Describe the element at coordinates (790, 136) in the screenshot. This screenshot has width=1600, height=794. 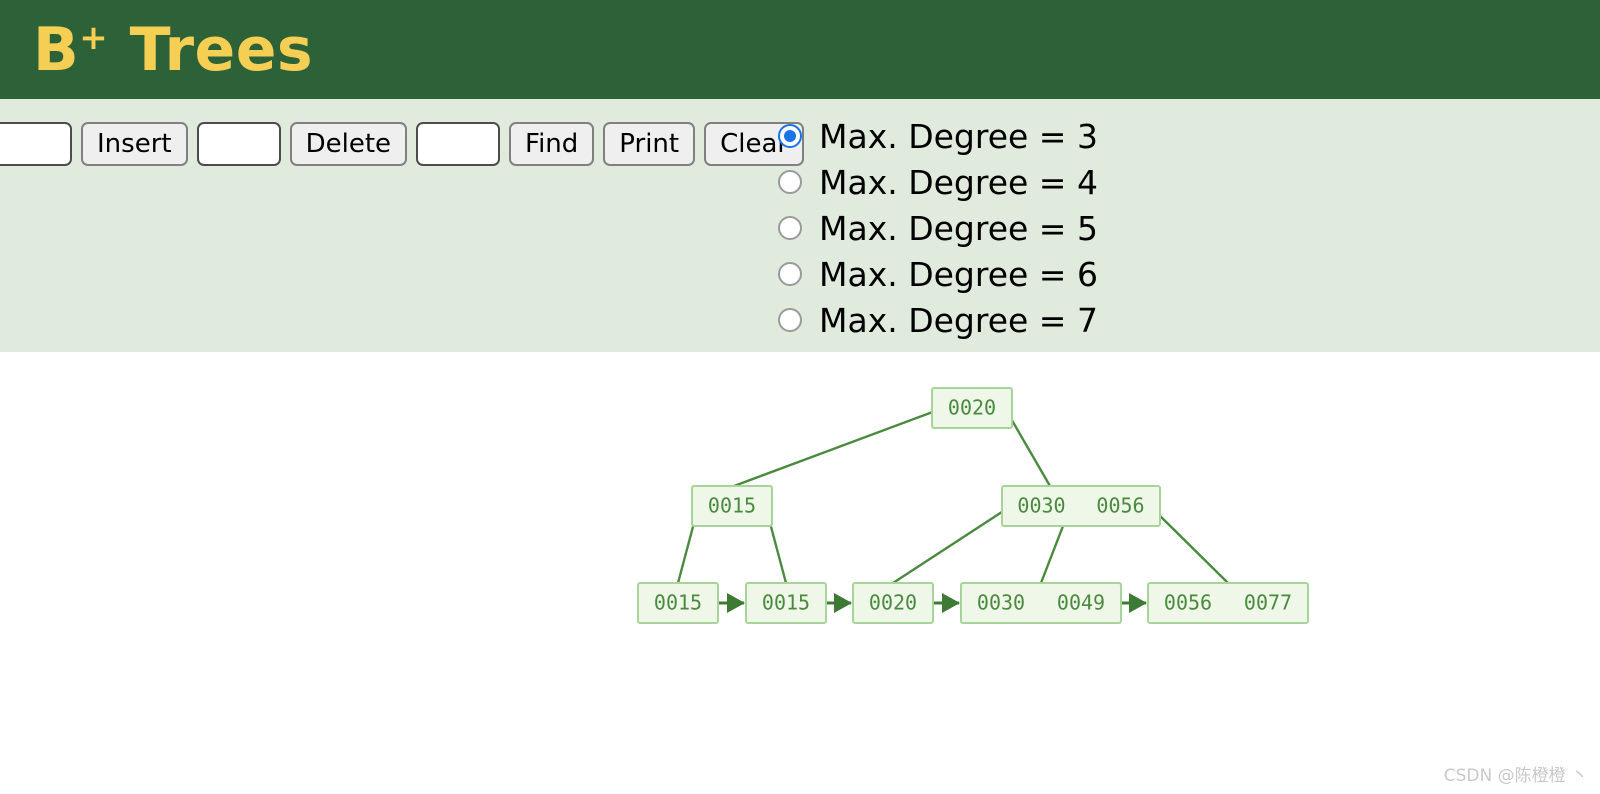
I see `radio-selected-icon` at that location.